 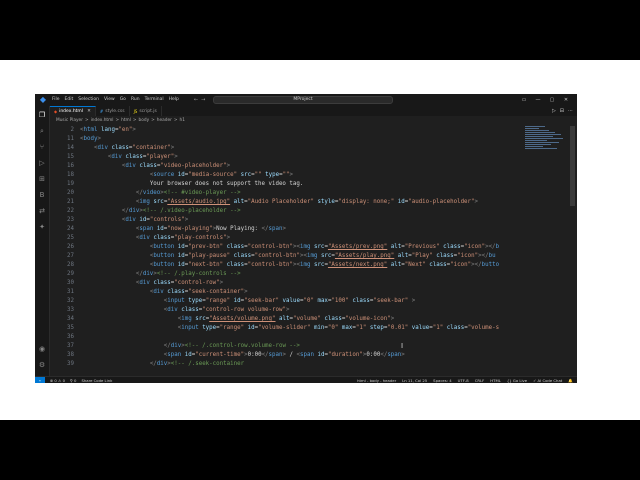 I want to click on code-line: 33 <div class="control-row volume-row">, so click(x=302, y=310).